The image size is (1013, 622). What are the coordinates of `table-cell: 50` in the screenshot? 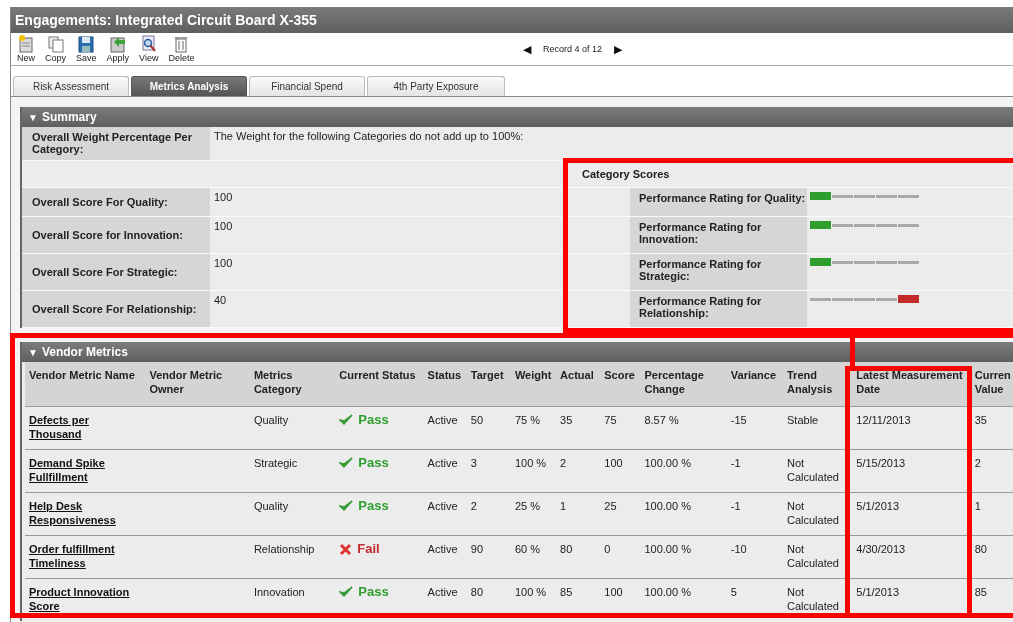 It's located at (476, 420).